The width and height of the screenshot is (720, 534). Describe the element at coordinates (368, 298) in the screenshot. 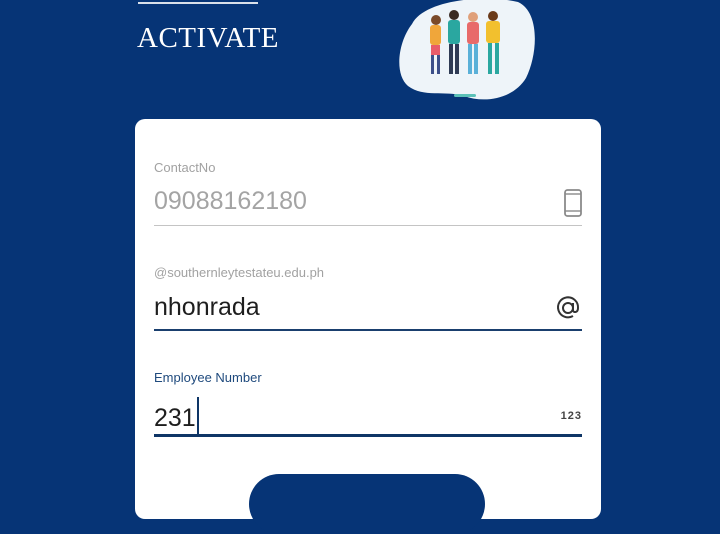

I see `email-username-field: @southernleytestateu.edu.ph nhonrada` at that location.